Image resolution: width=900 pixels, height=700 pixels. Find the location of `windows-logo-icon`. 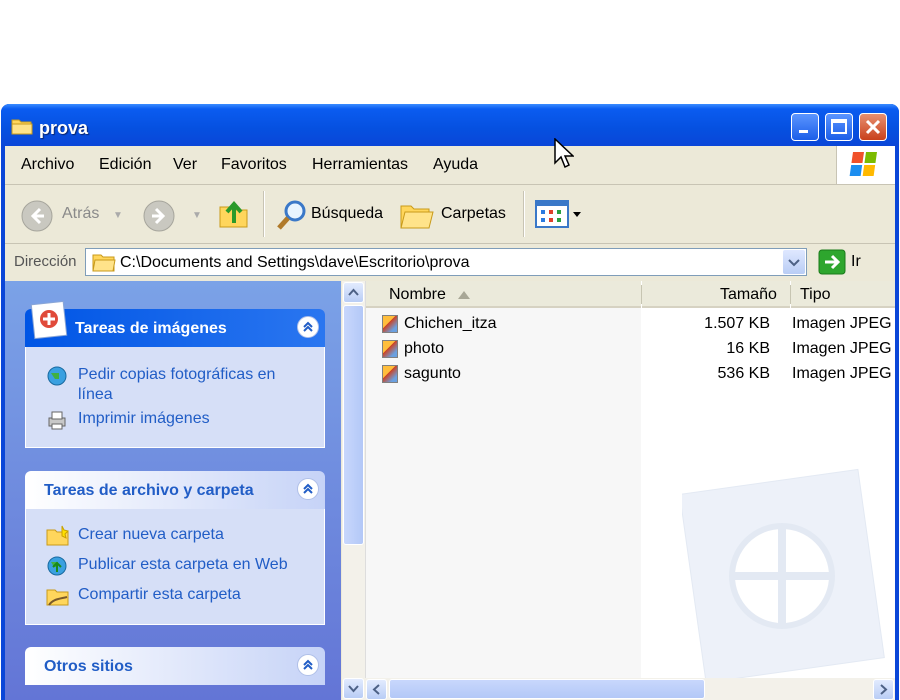

windows-logo-icon is located at coordinates (865, 165).